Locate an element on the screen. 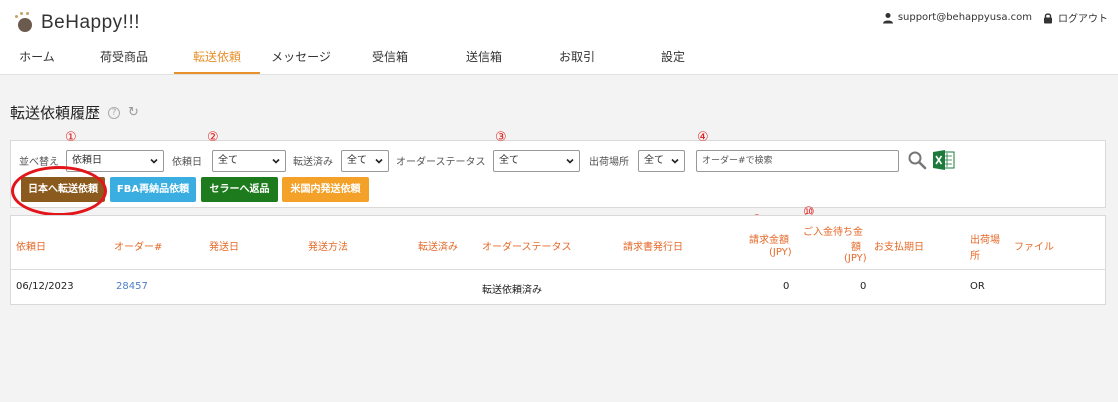  nav-home: ホーム is located at coordinates (37, 58).